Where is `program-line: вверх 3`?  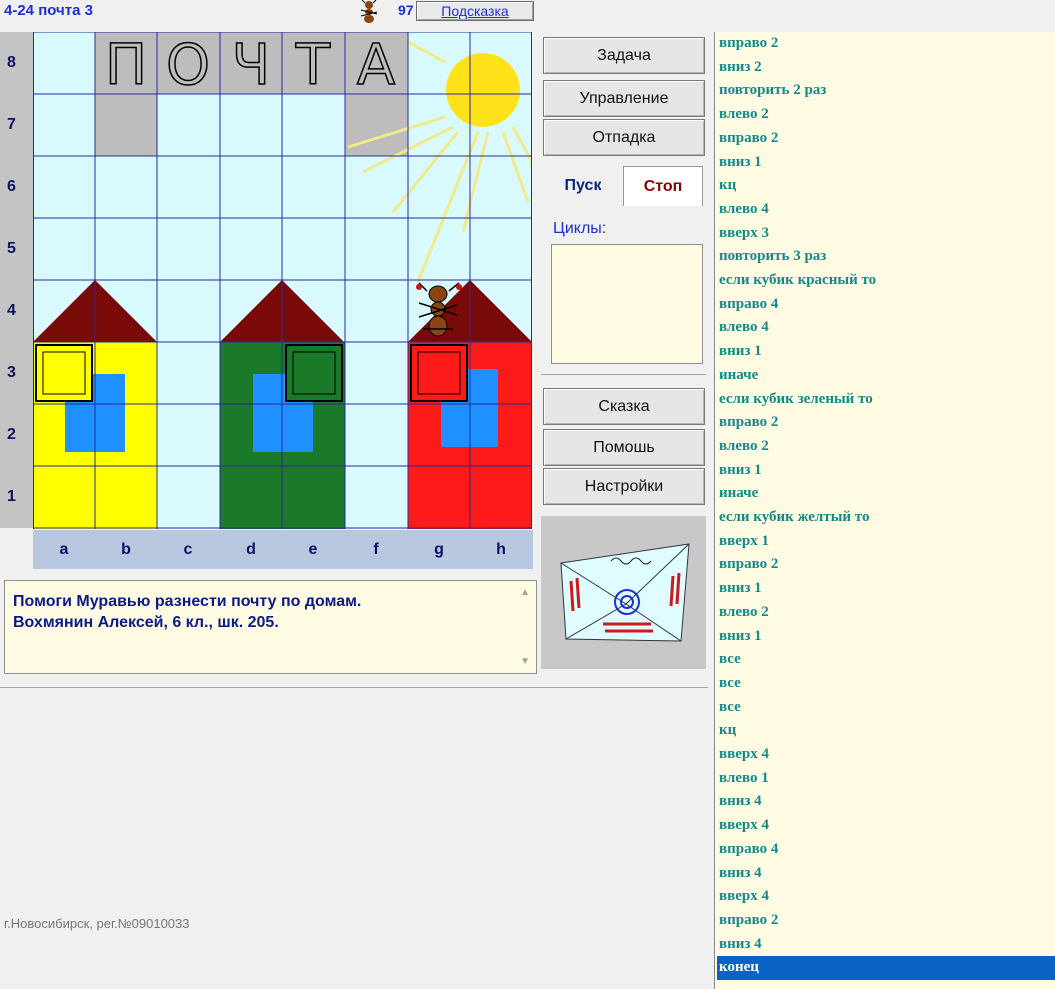 program-line: вверх 3 is located at coordinates (886, 234).